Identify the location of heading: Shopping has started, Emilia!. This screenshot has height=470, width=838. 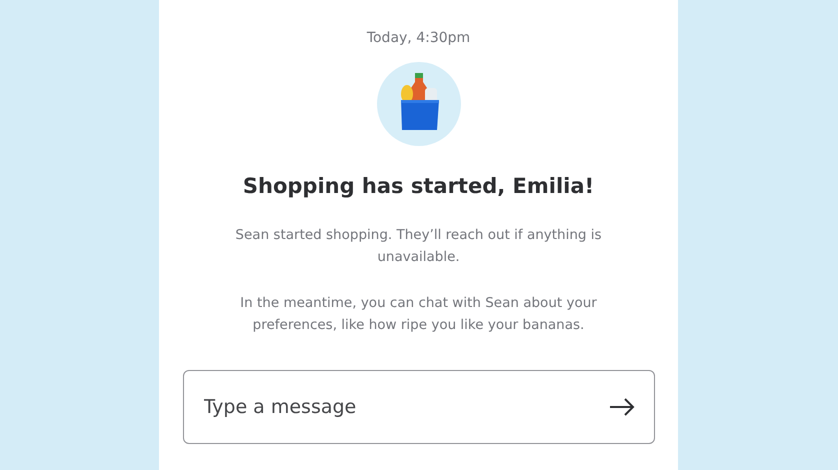
(418, 186).